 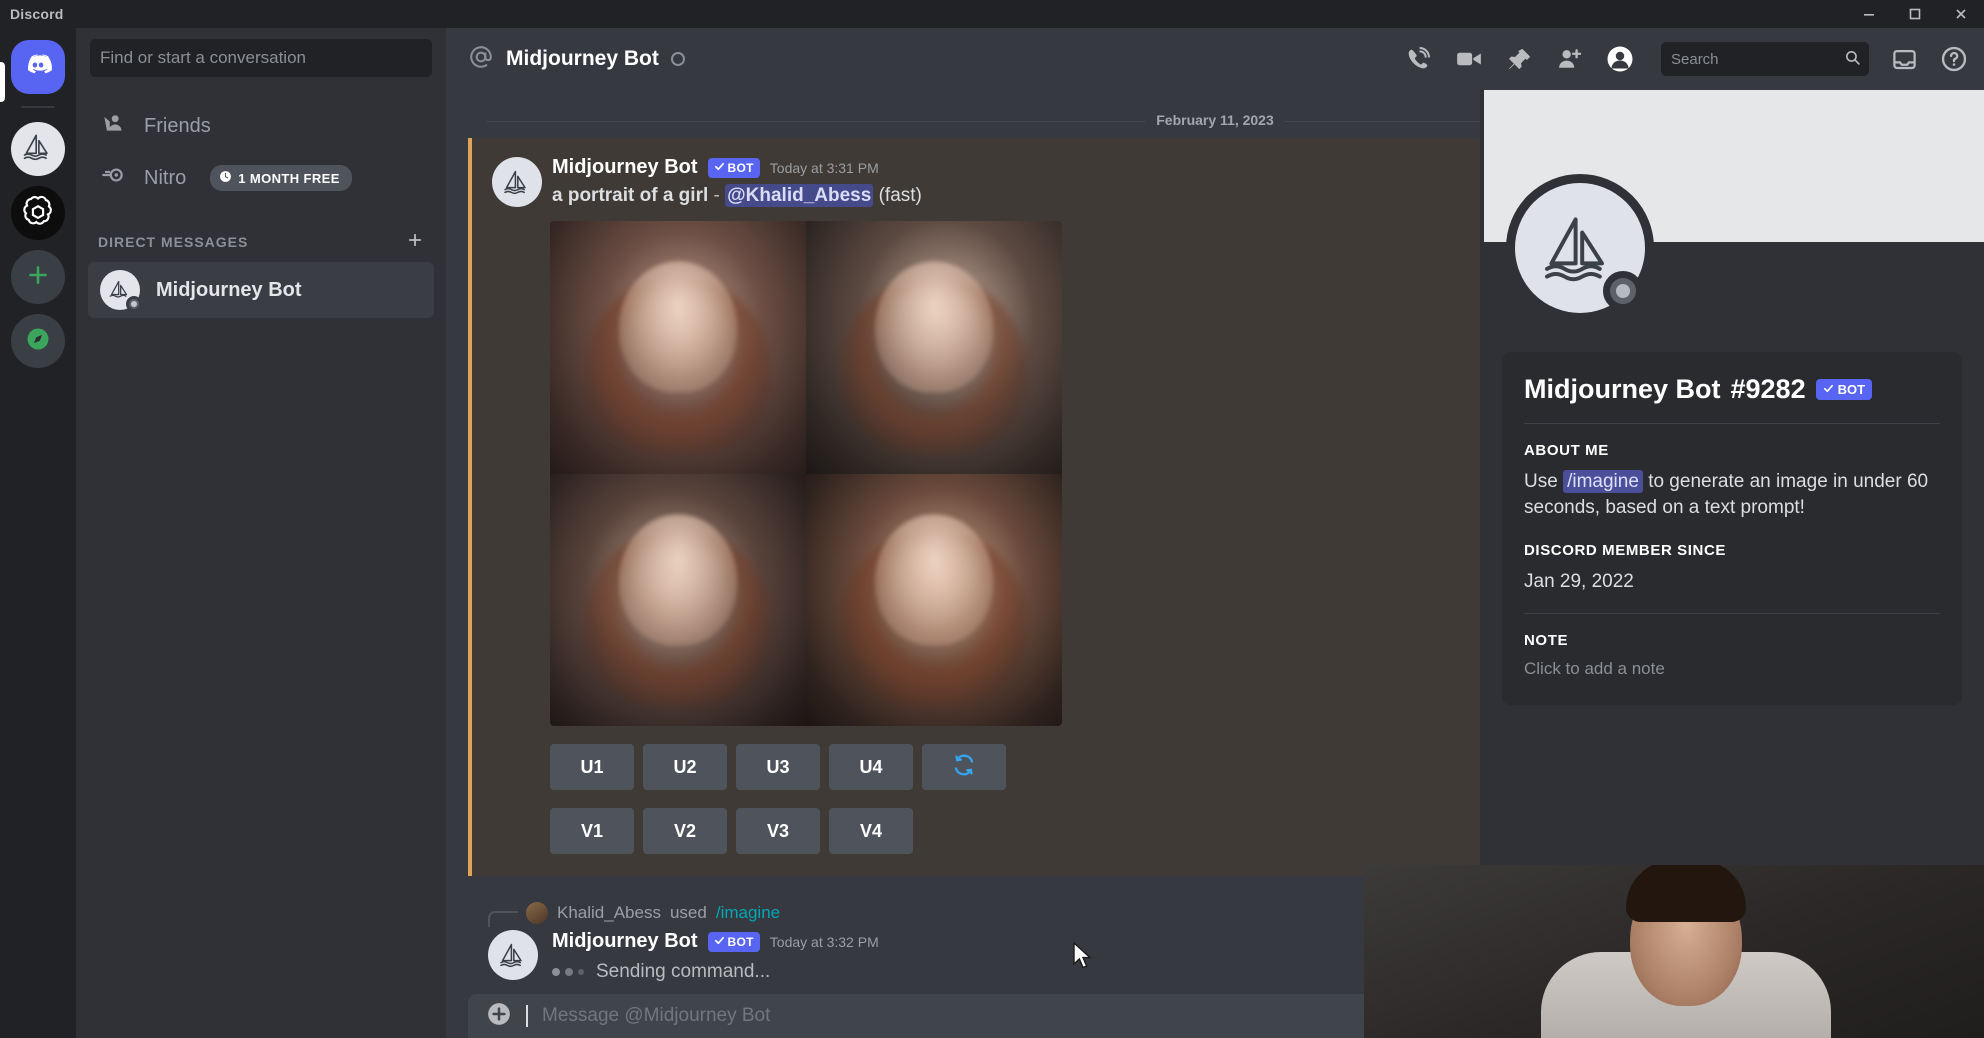 I want to click on user-mention: @Khalid_Abess, so click(x=799, y=195).